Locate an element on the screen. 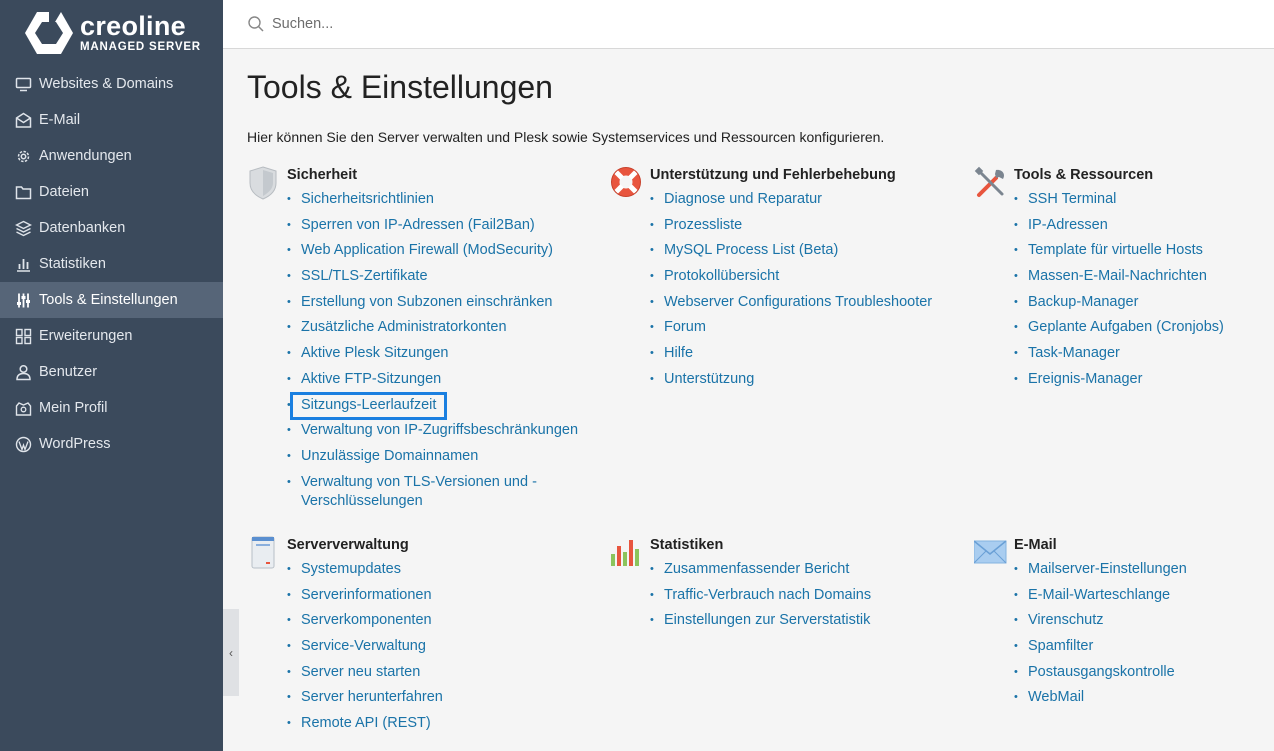  sidebar-item-email: E-Mail is located at coordinates (111, 120).